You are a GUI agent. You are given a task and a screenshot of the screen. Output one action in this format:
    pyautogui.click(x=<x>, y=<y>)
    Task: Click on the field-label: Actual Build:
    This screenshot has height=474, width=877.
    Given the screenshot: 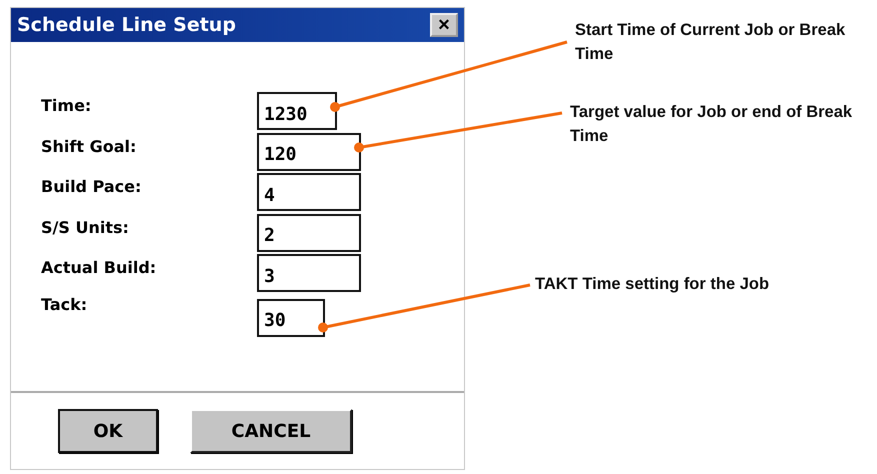 What is the action you would take?
    pyautogui.click(x=99, y=267)
    